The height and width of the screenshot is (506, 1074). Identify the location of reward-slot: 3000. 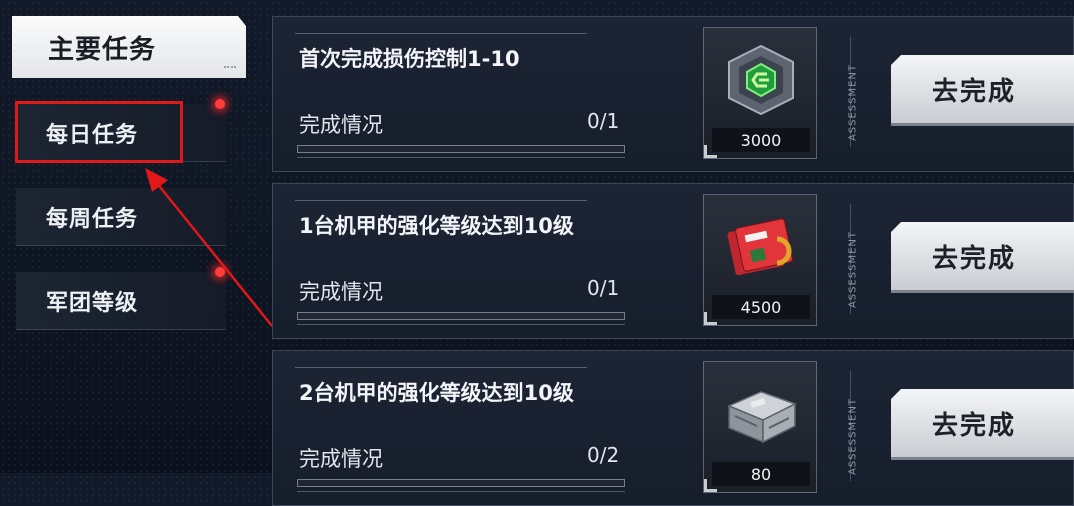
(760, 93).